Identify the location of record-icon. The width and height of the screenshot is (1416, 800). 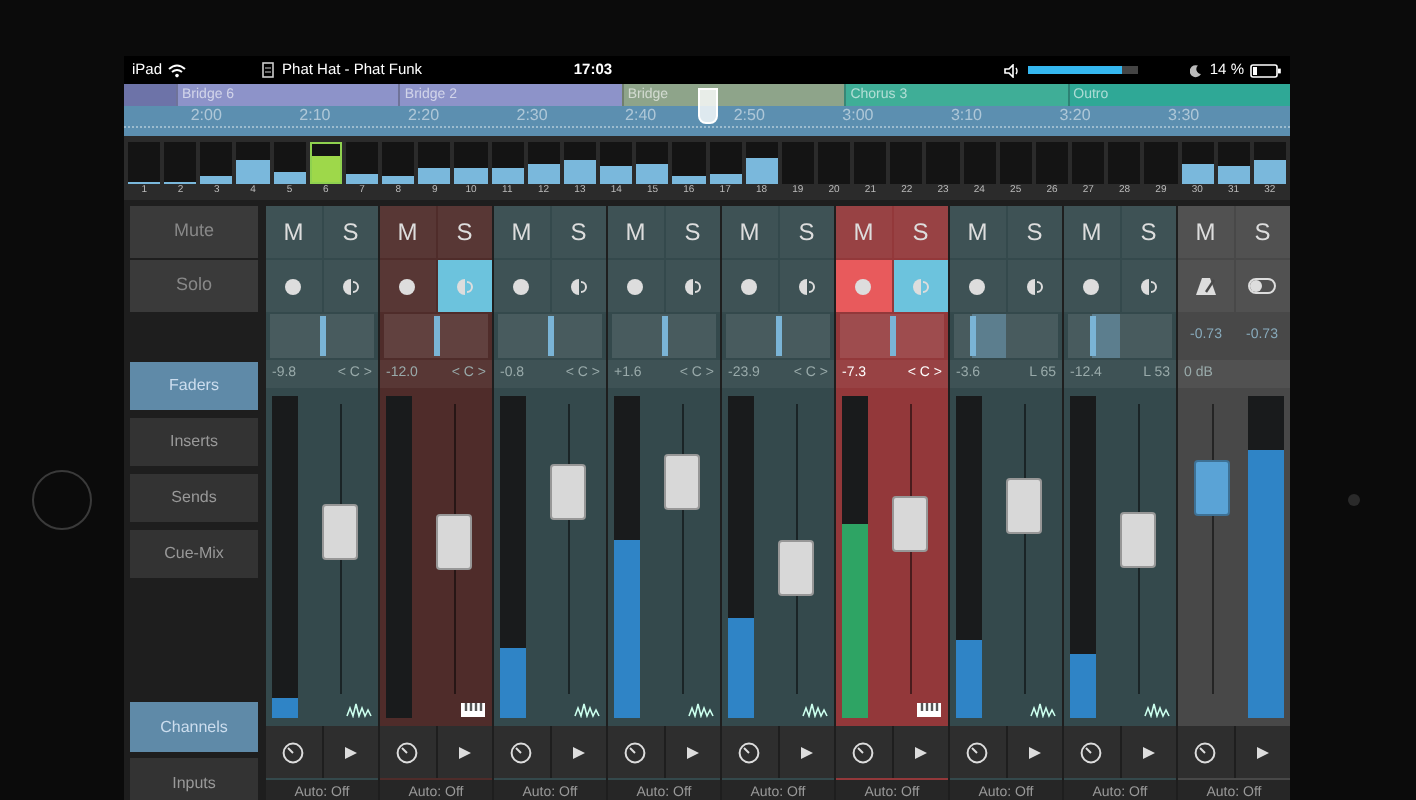
(293, 286).